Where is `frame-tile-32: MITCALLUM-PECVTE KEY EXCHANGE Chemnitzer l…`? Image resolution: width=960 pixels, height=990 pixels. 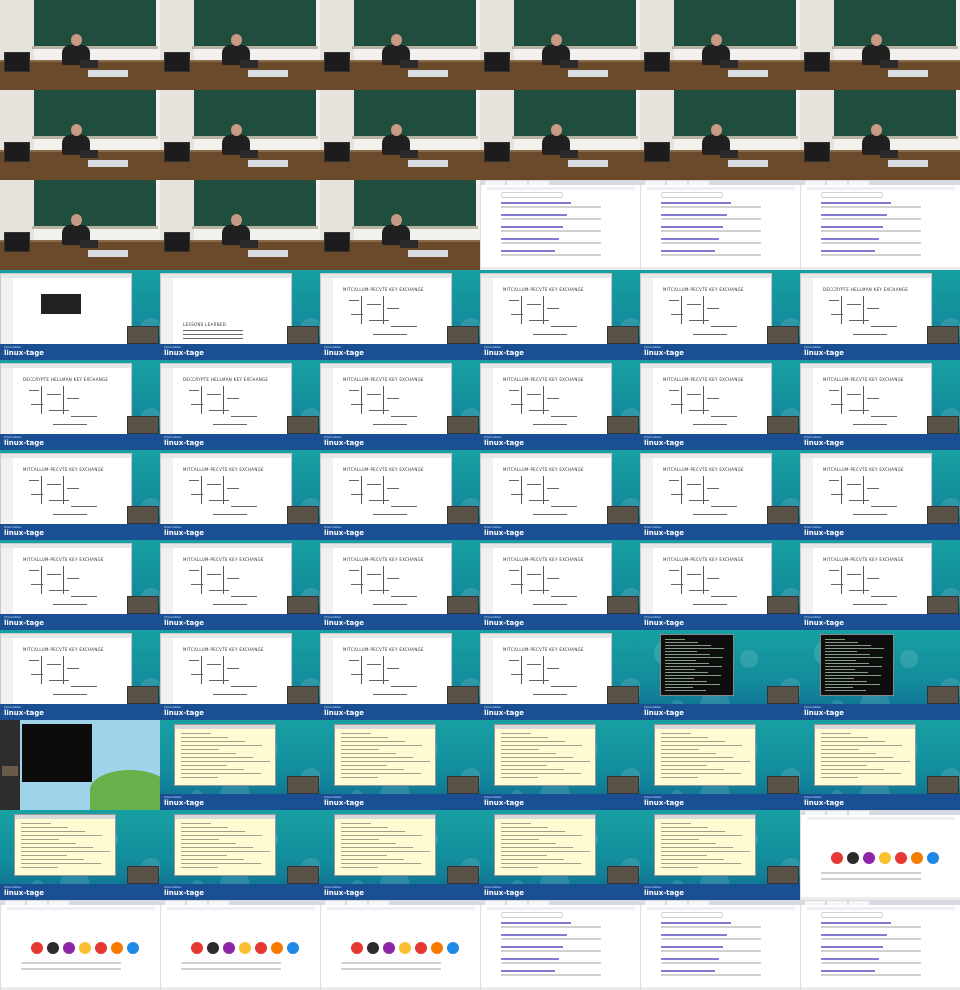 frame-tile-32: MITCALLUM-PECVTE KEY EXCHANGE Chemnitzer l… is located at coordinates (240, 495).